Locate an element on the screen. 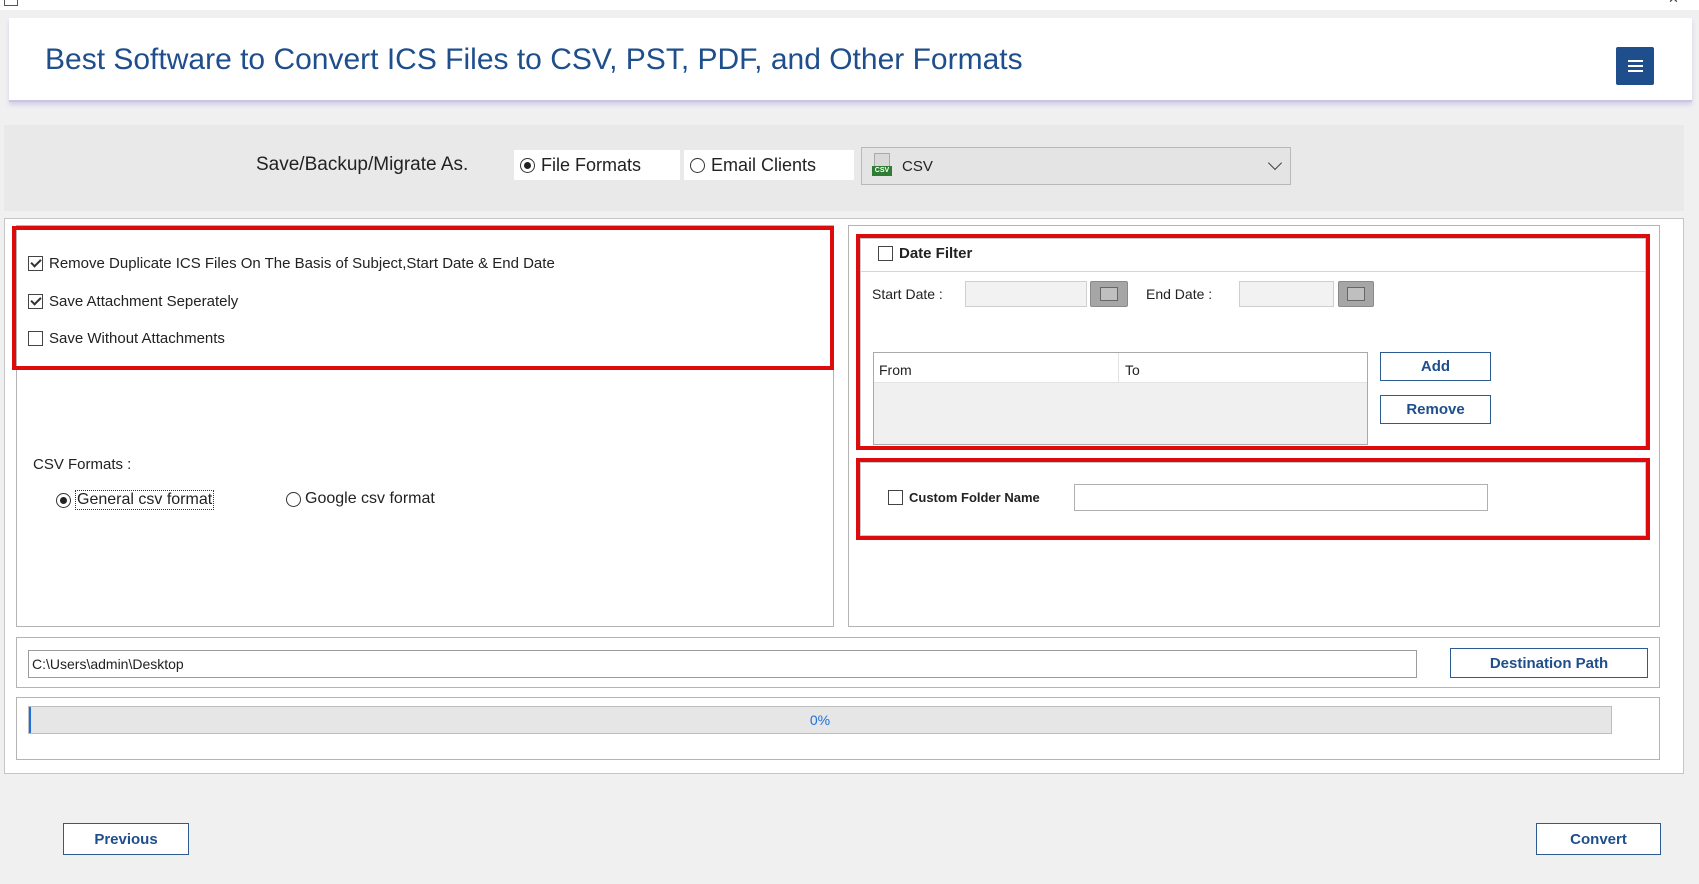 The width and height of the screenshot is (1699, 884). file-formats-radio: File Formats is located at coordinates (597, 165).